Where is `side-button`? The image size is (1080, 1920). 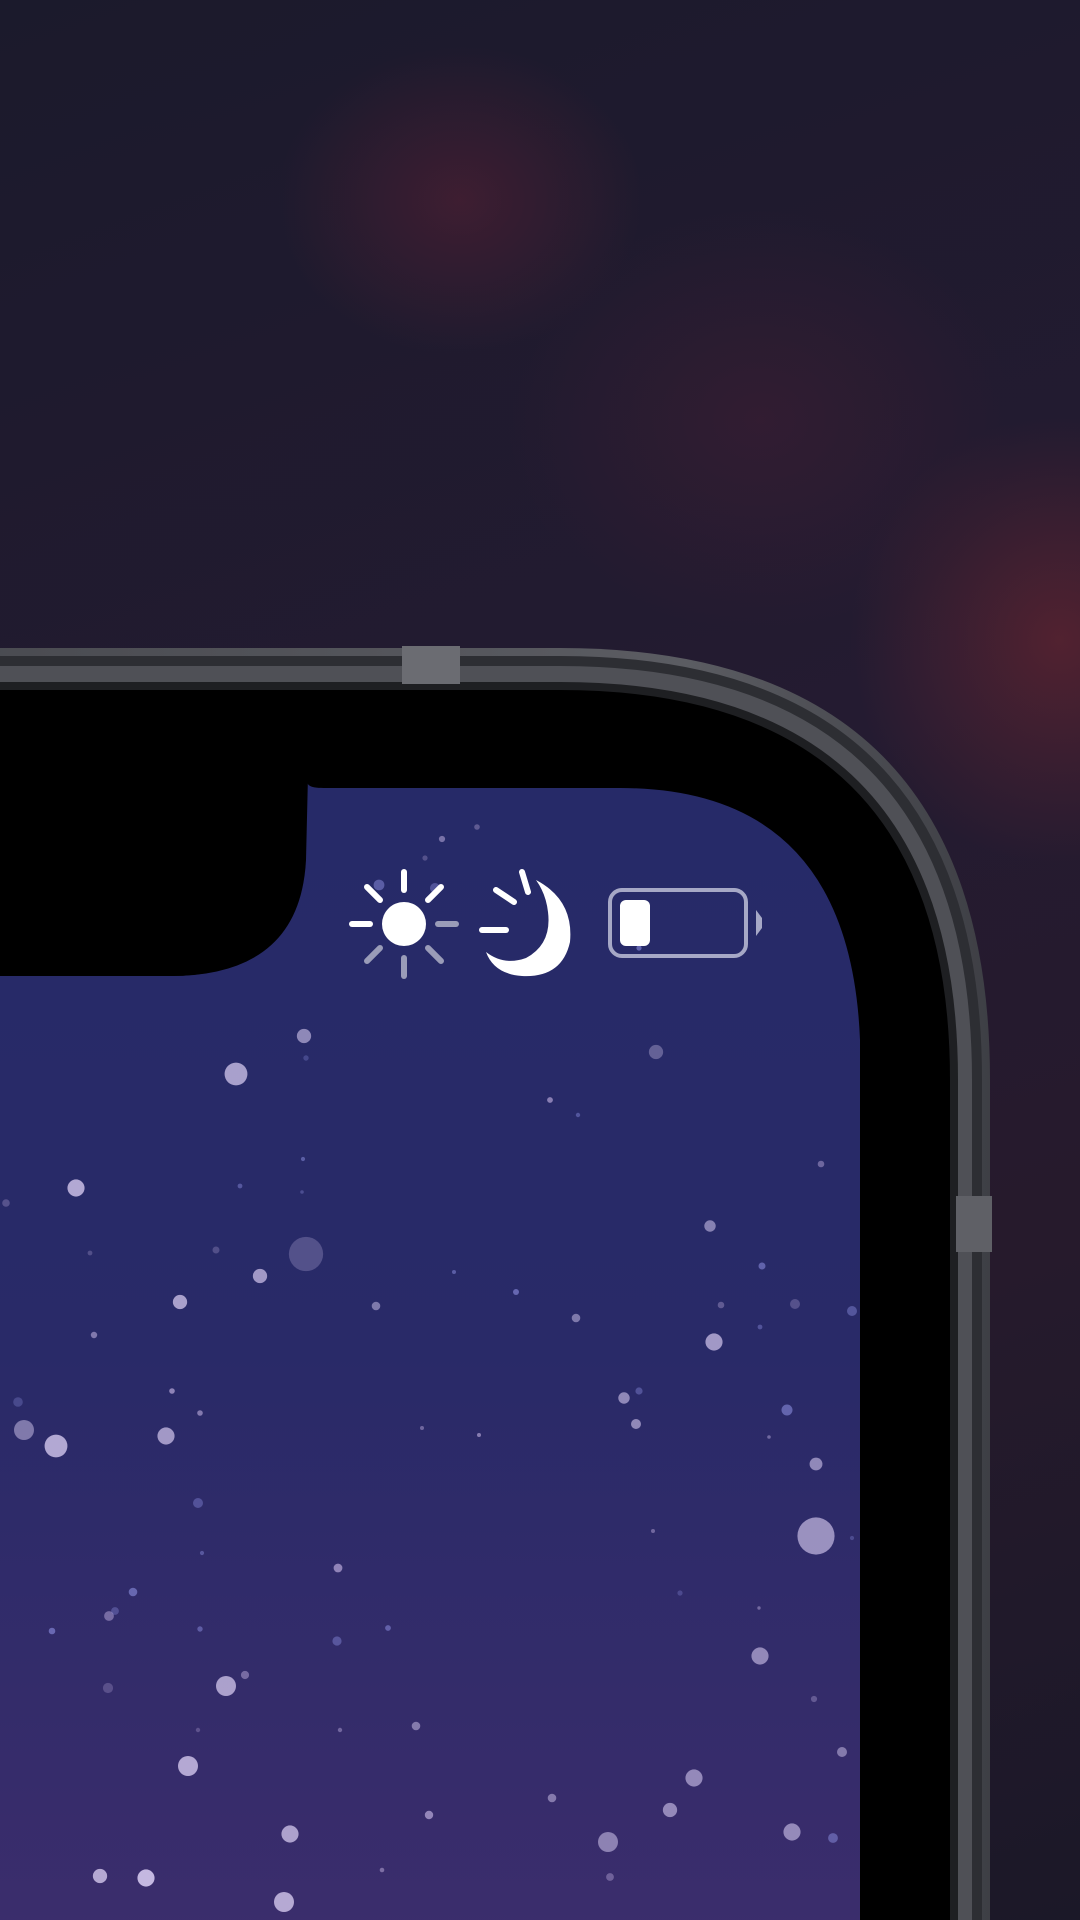 side-button is located at coordinates (974, 1224).